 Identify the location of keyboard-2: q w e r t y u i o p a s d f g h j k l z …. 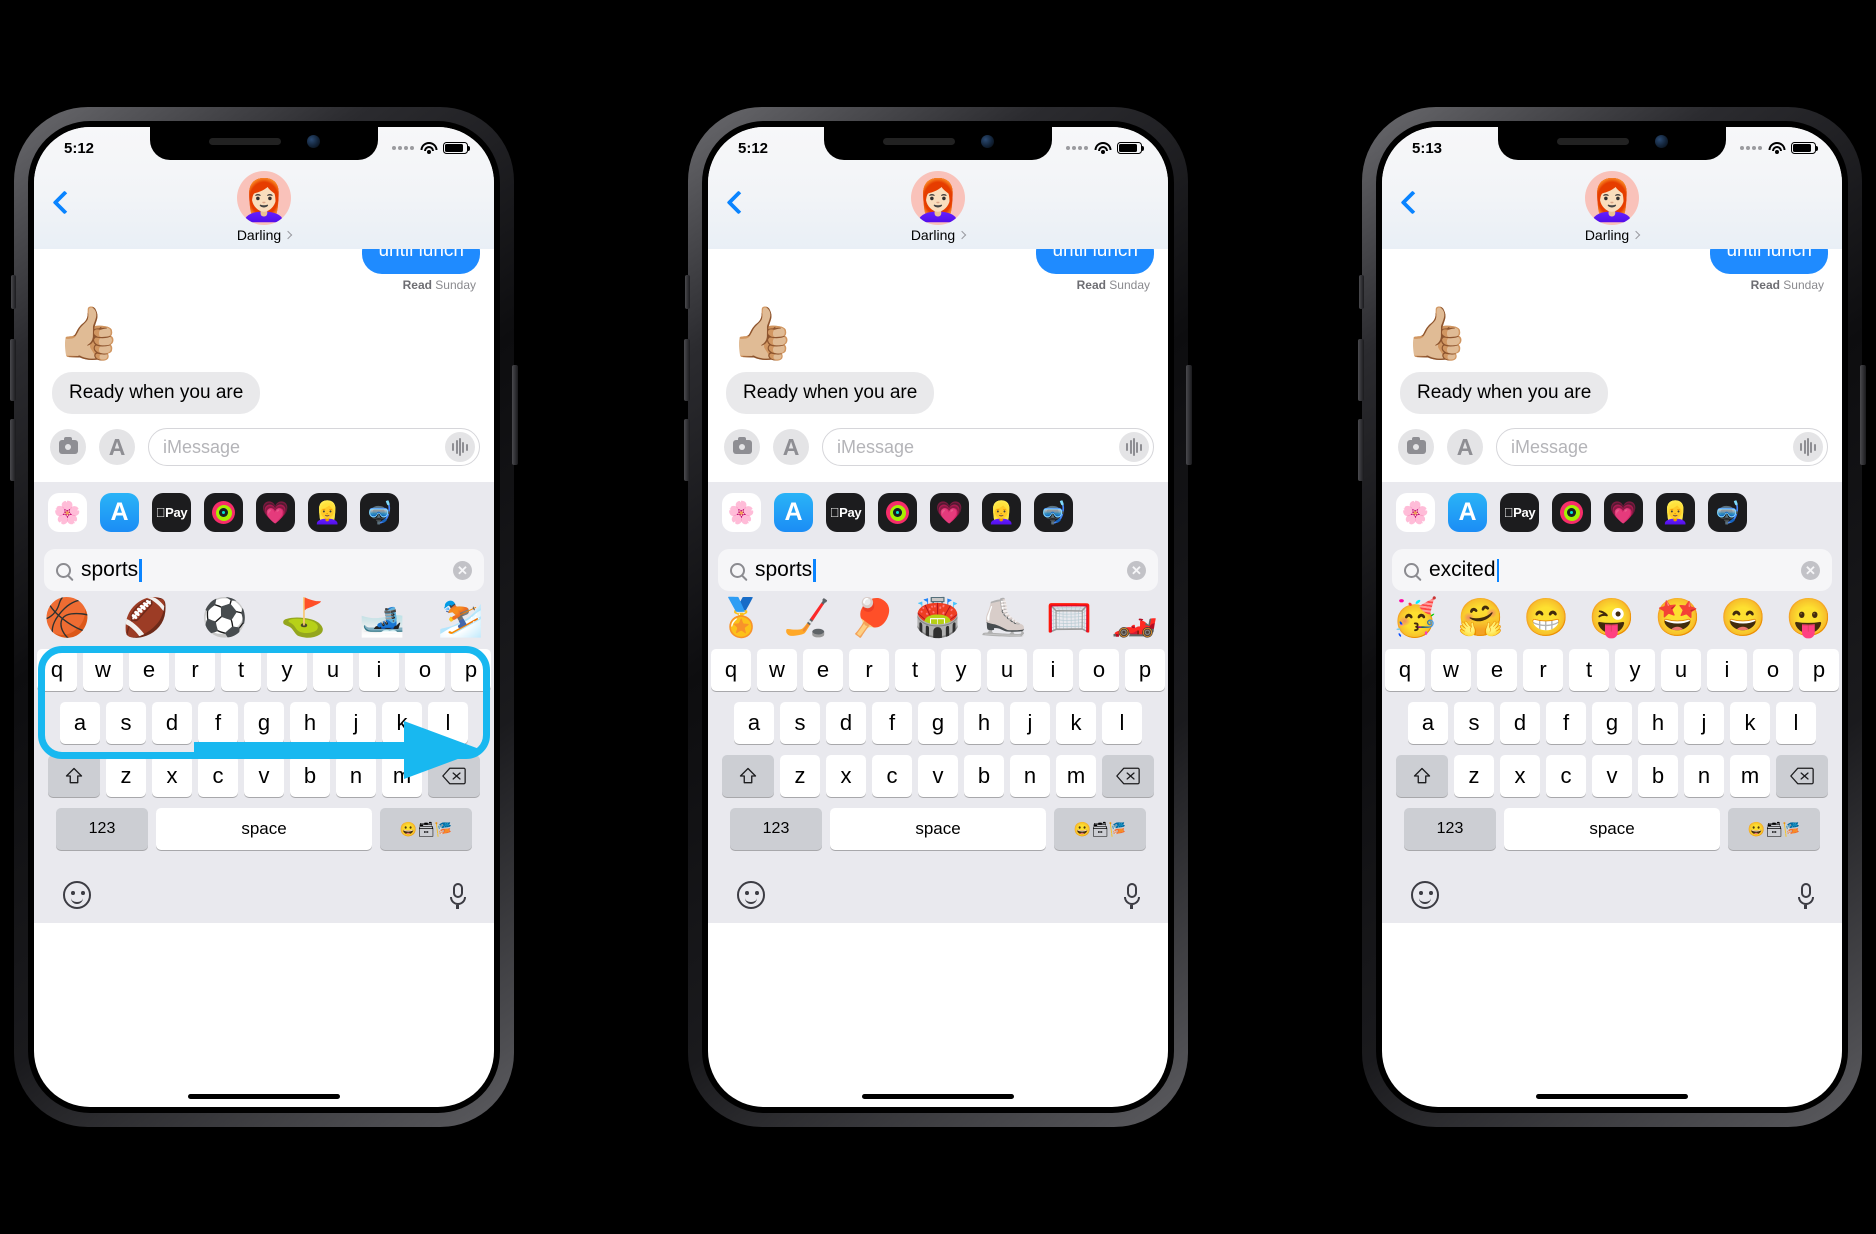
(938, 784).